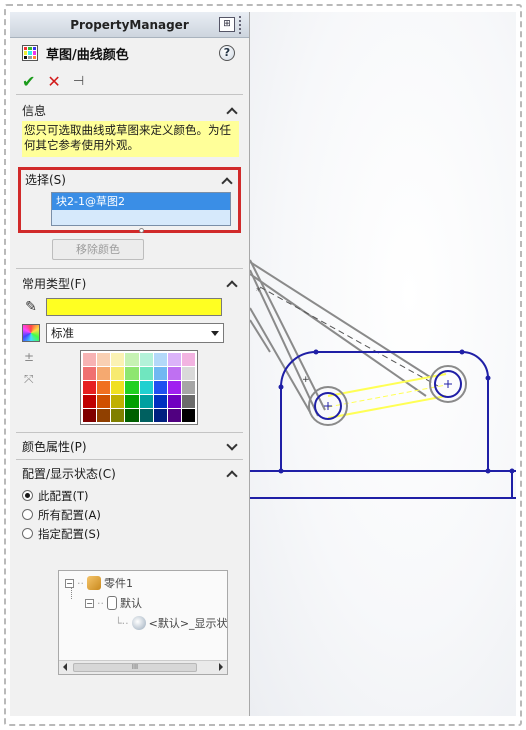  Describe the element at coordinates (129, 283) in the screenshot. I see `common-types-header: 常用类型(F)` at that location.